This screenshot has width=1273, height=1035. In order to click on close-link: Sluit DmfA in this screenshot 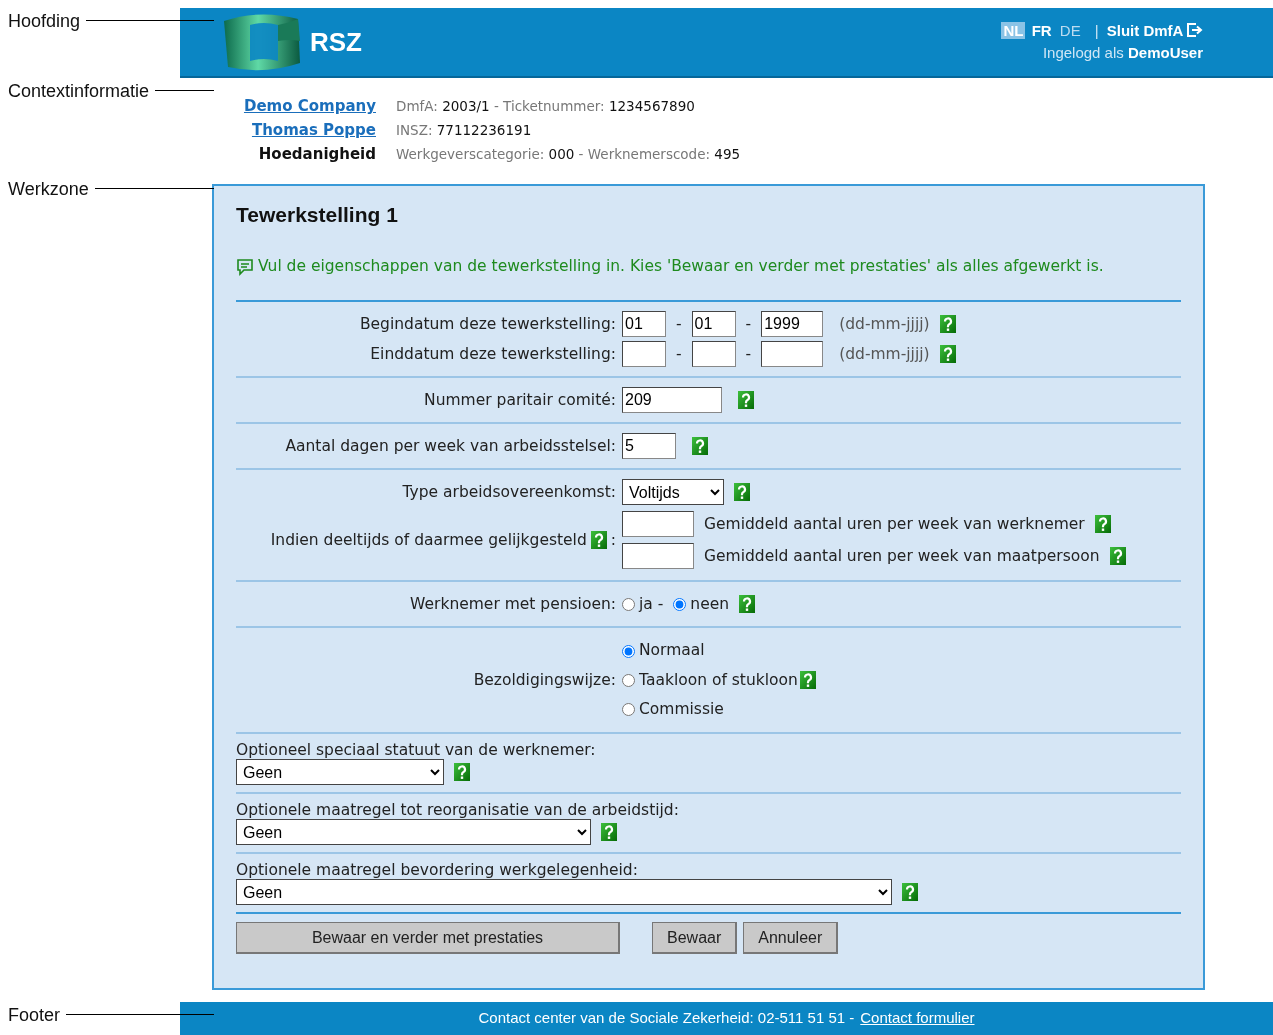, I will do `click(1154, 30)`.